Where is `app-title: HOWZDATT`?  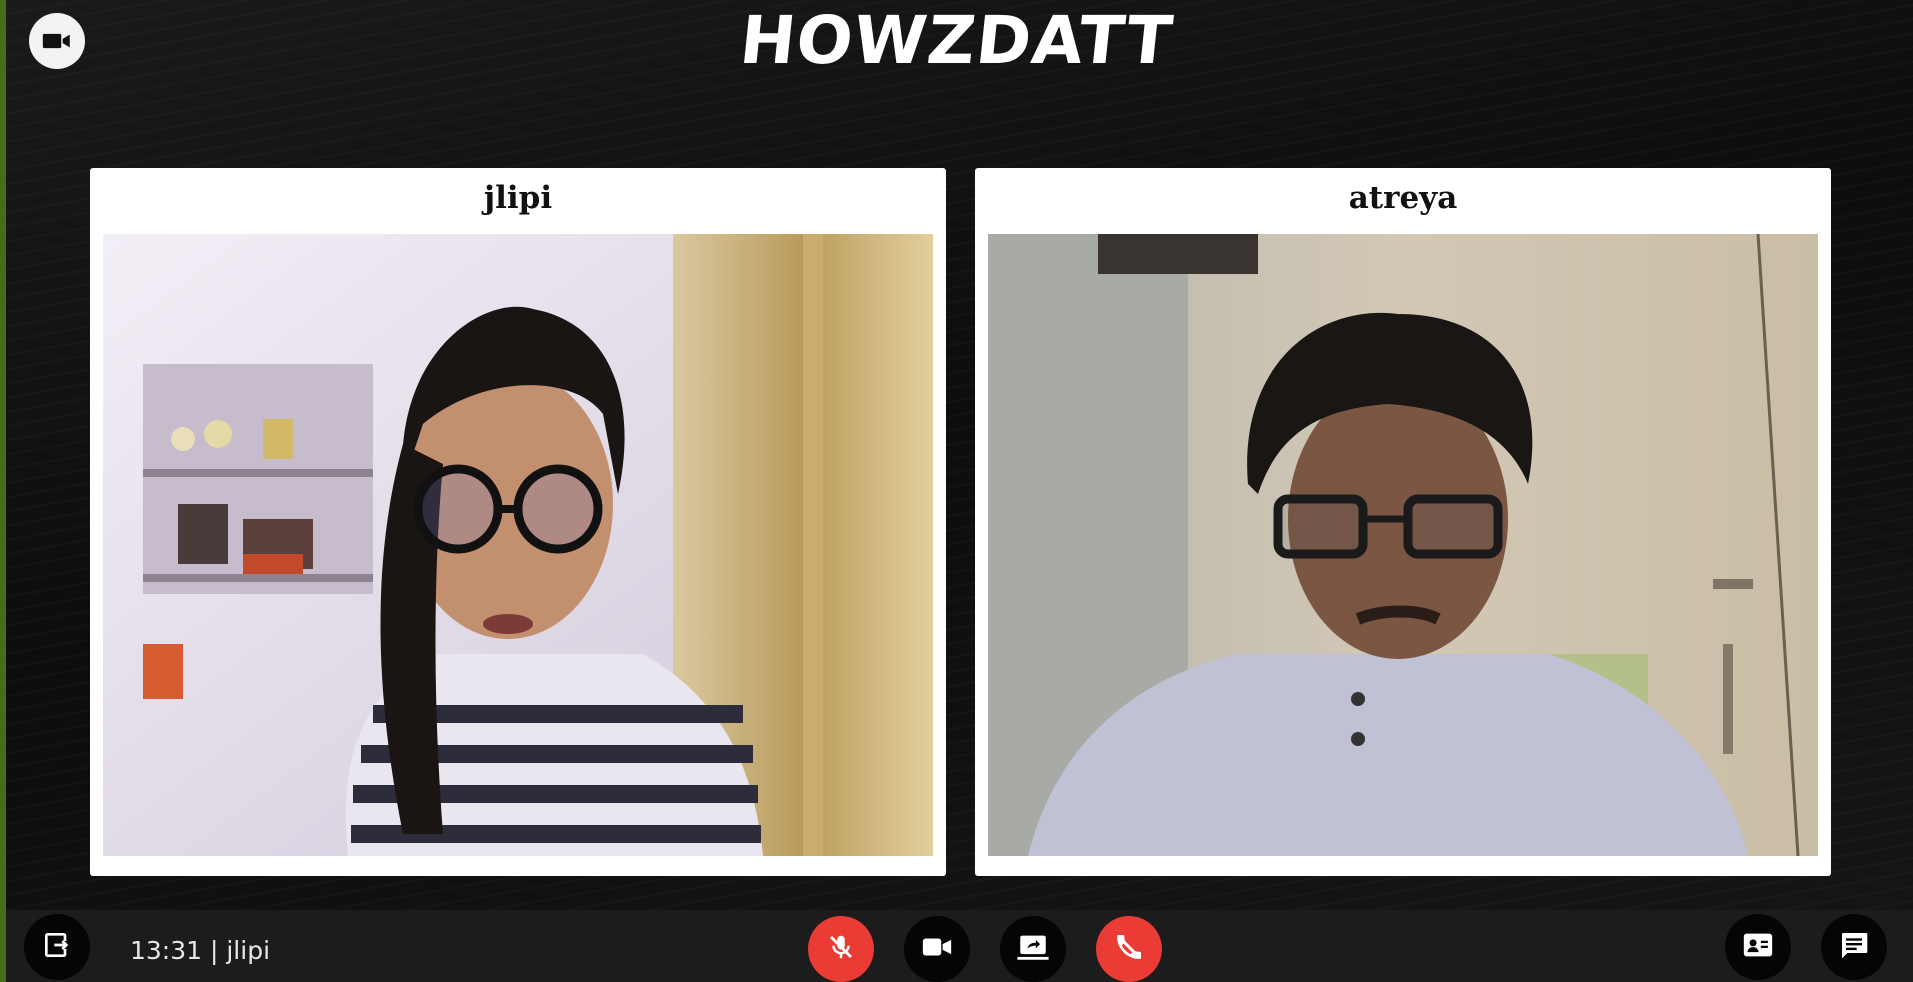 app-title: HOWZDATT is located at coordinates (956, 40).